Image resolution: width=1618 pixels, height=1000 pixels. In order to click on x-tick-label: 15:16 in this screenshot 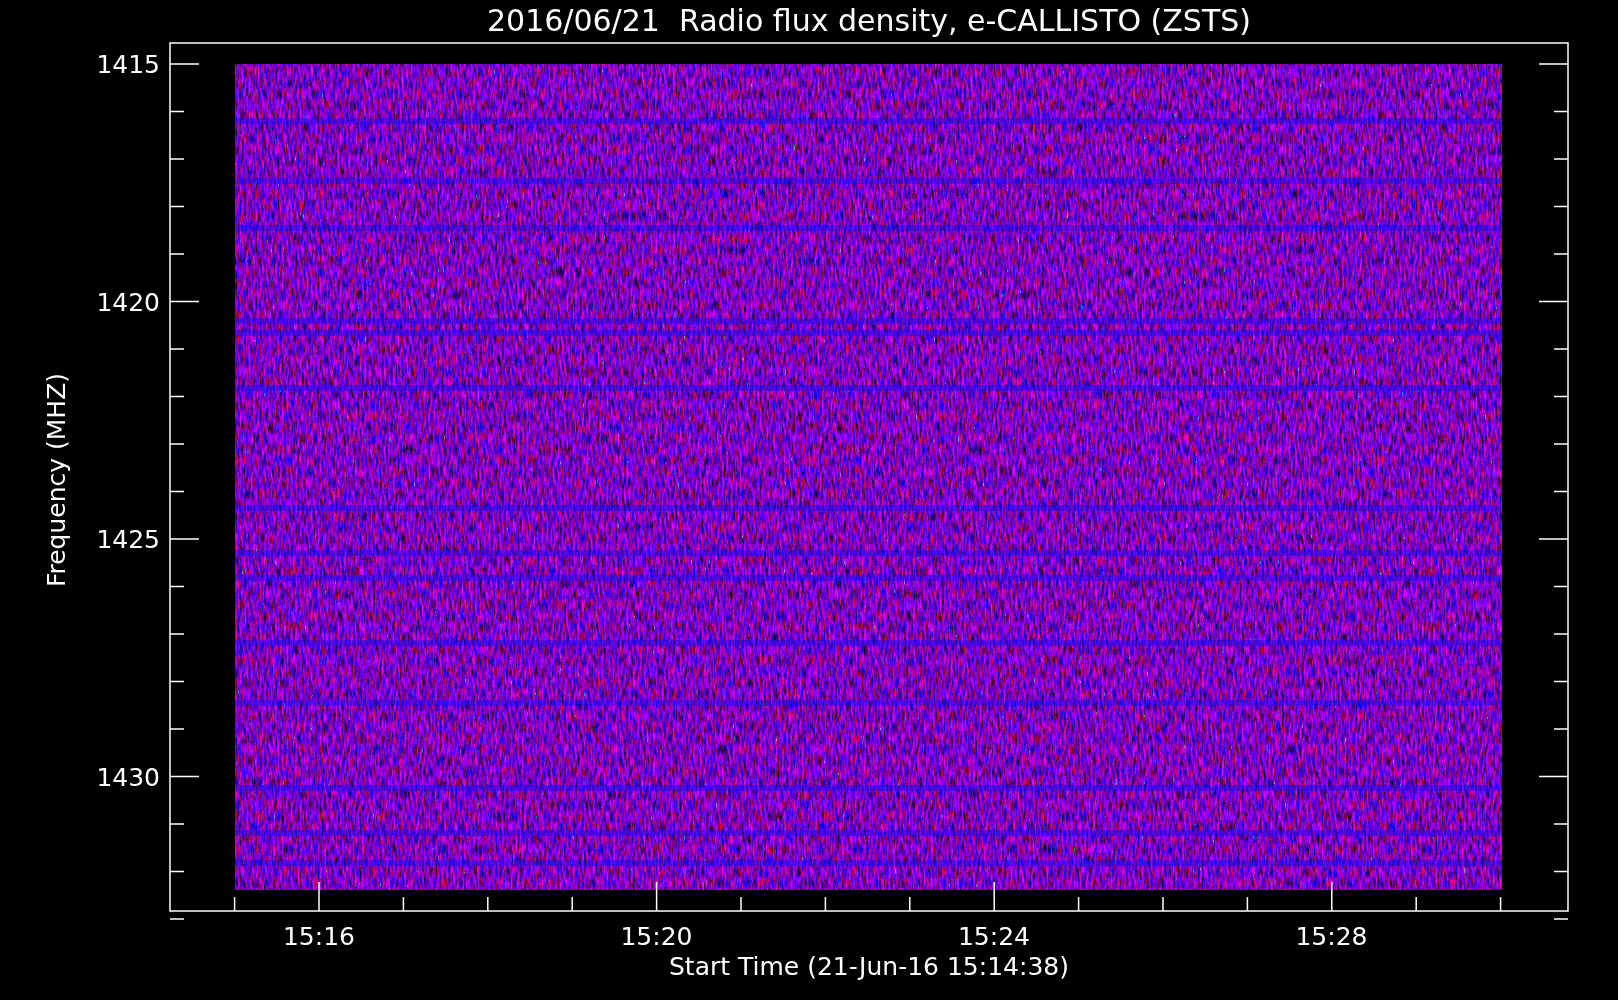, I will do `click(319, 936)`.